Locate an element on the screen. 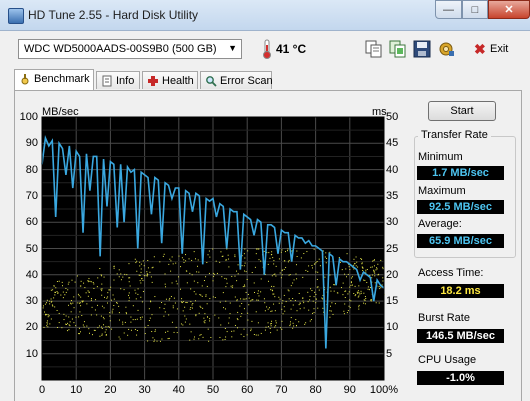 This screenshot has width=530, height=401. exit-icon: ✖ is located at coordinates (480, 49).